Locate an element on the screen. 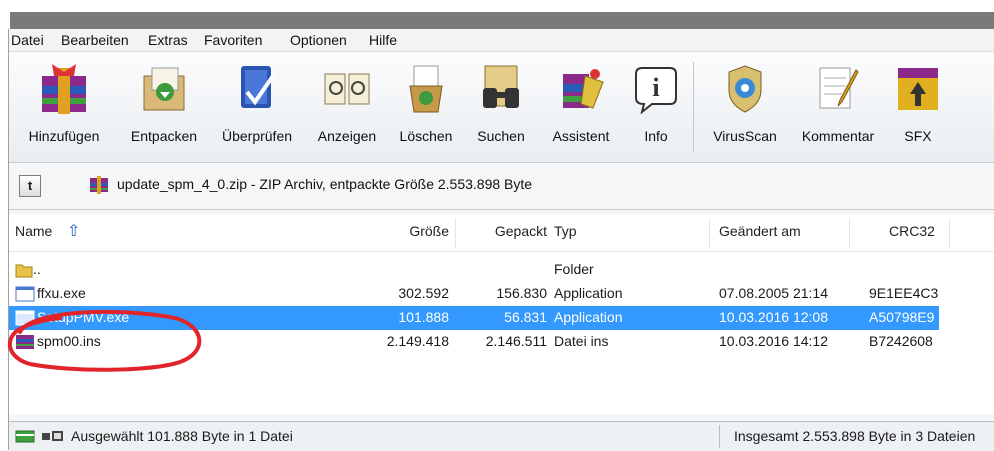 This screenshot has width=994, height=451. view-button: Anzeigen is located at coordinates (347, 106).